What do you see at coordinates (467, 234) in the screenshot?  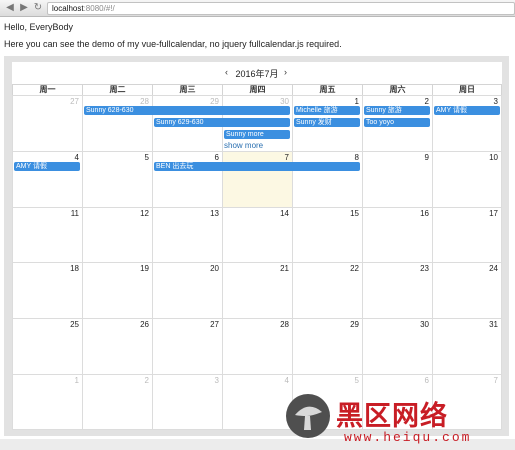 I see `day-cell: 17` at bounding box center [467, 234].